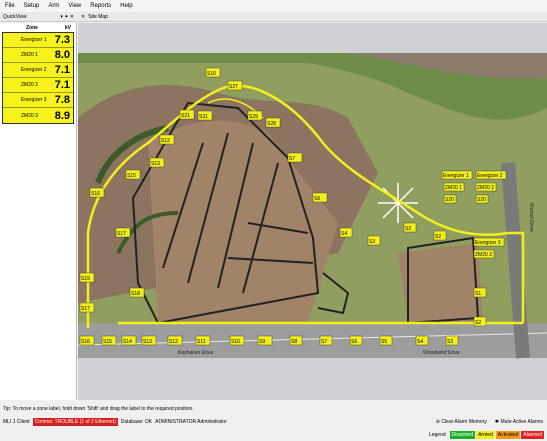  What do you see at coordinates (437, 421) in the screenshot?
I see `clear-icon: ⊘` at bounding box center [437, 421].